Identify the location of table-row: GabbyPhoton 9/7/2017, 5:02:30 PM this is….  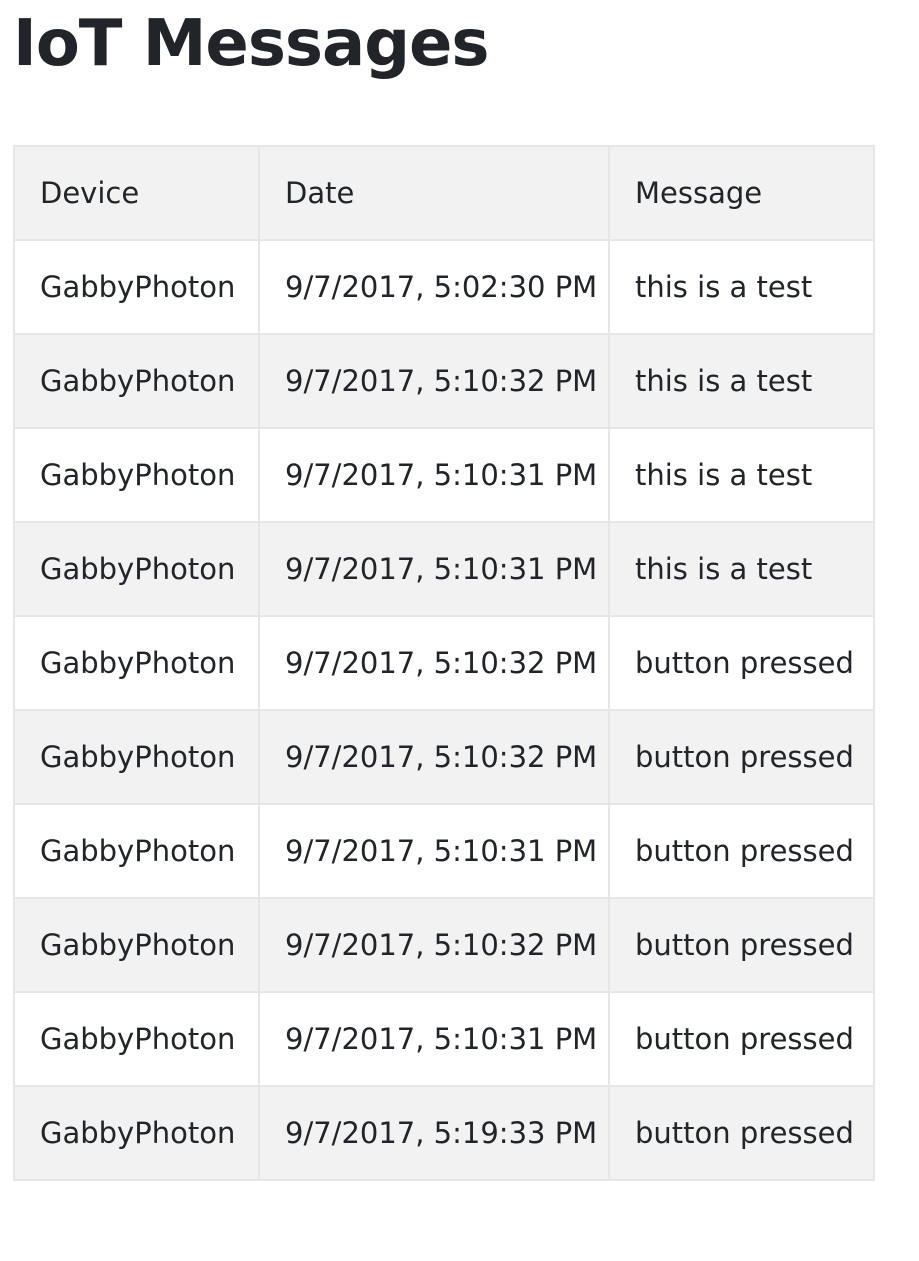
(444, 287).